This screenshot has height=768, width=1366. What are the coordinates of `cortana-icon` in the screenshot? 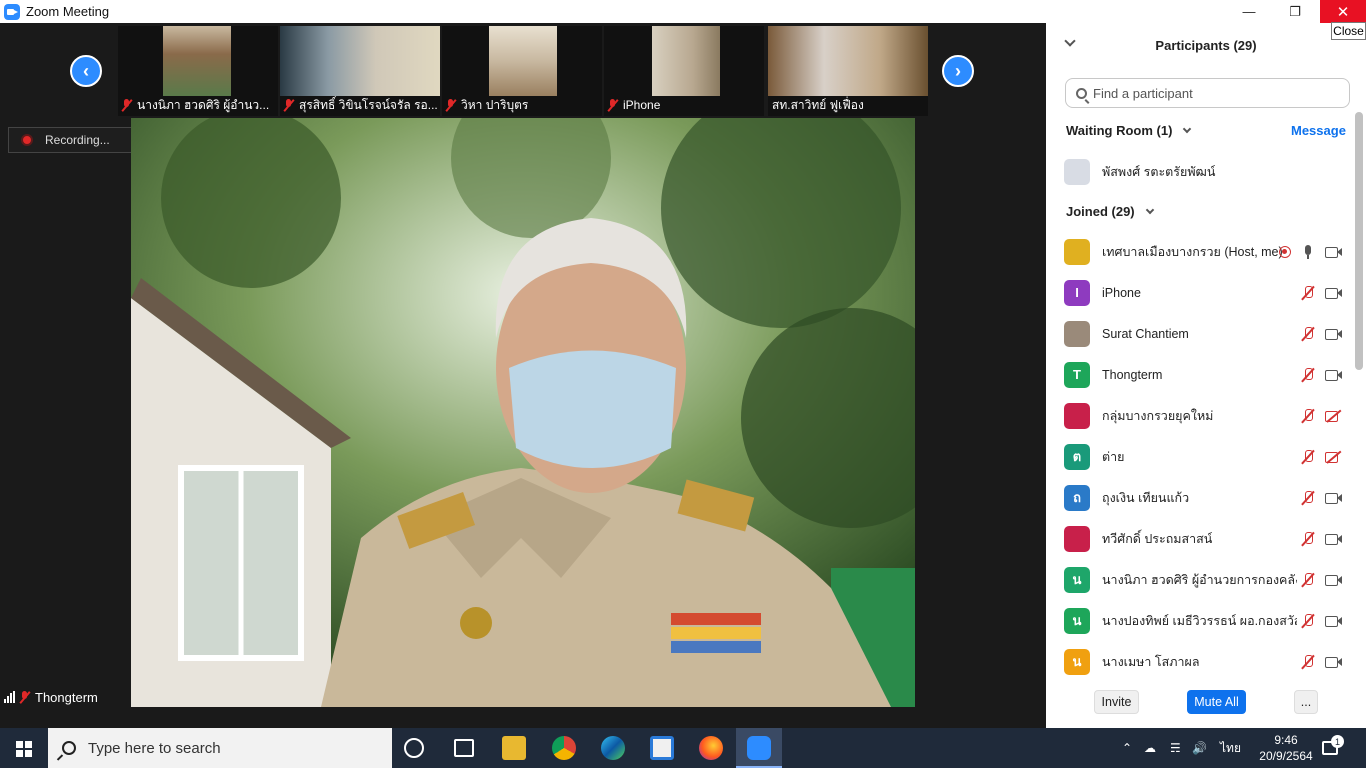 It's located at (414, 748).